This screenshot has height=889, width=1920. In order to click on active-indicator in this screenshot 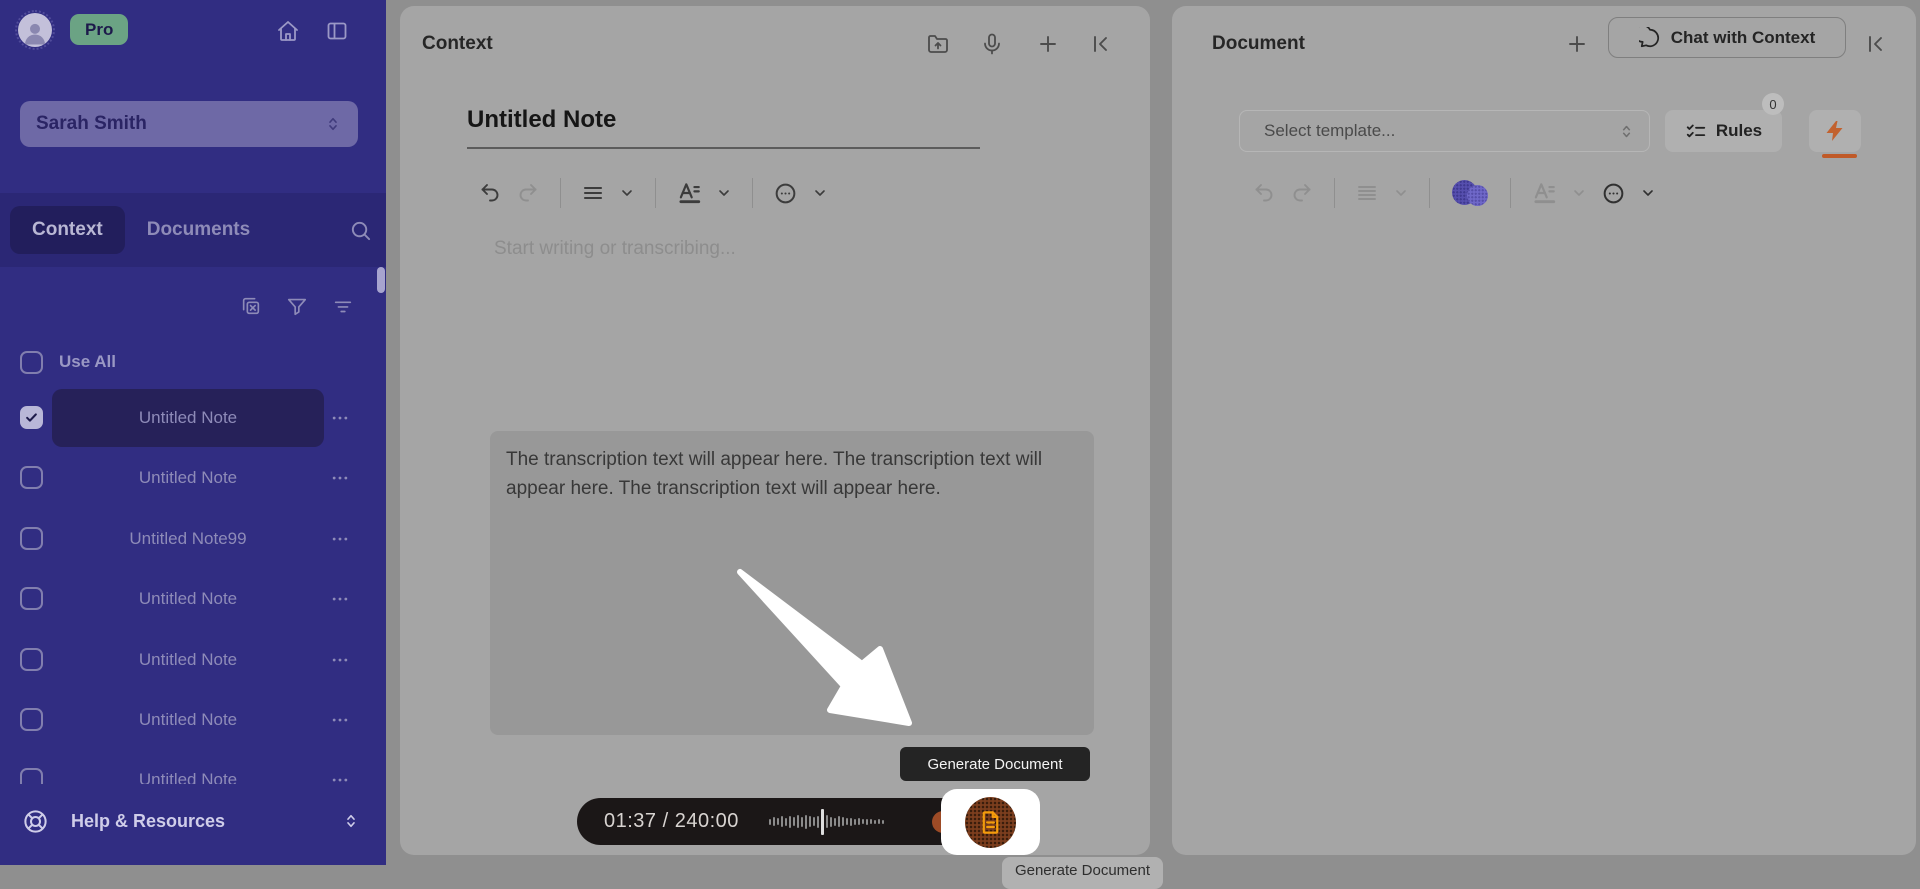, I will do `click(1839, 156)`.